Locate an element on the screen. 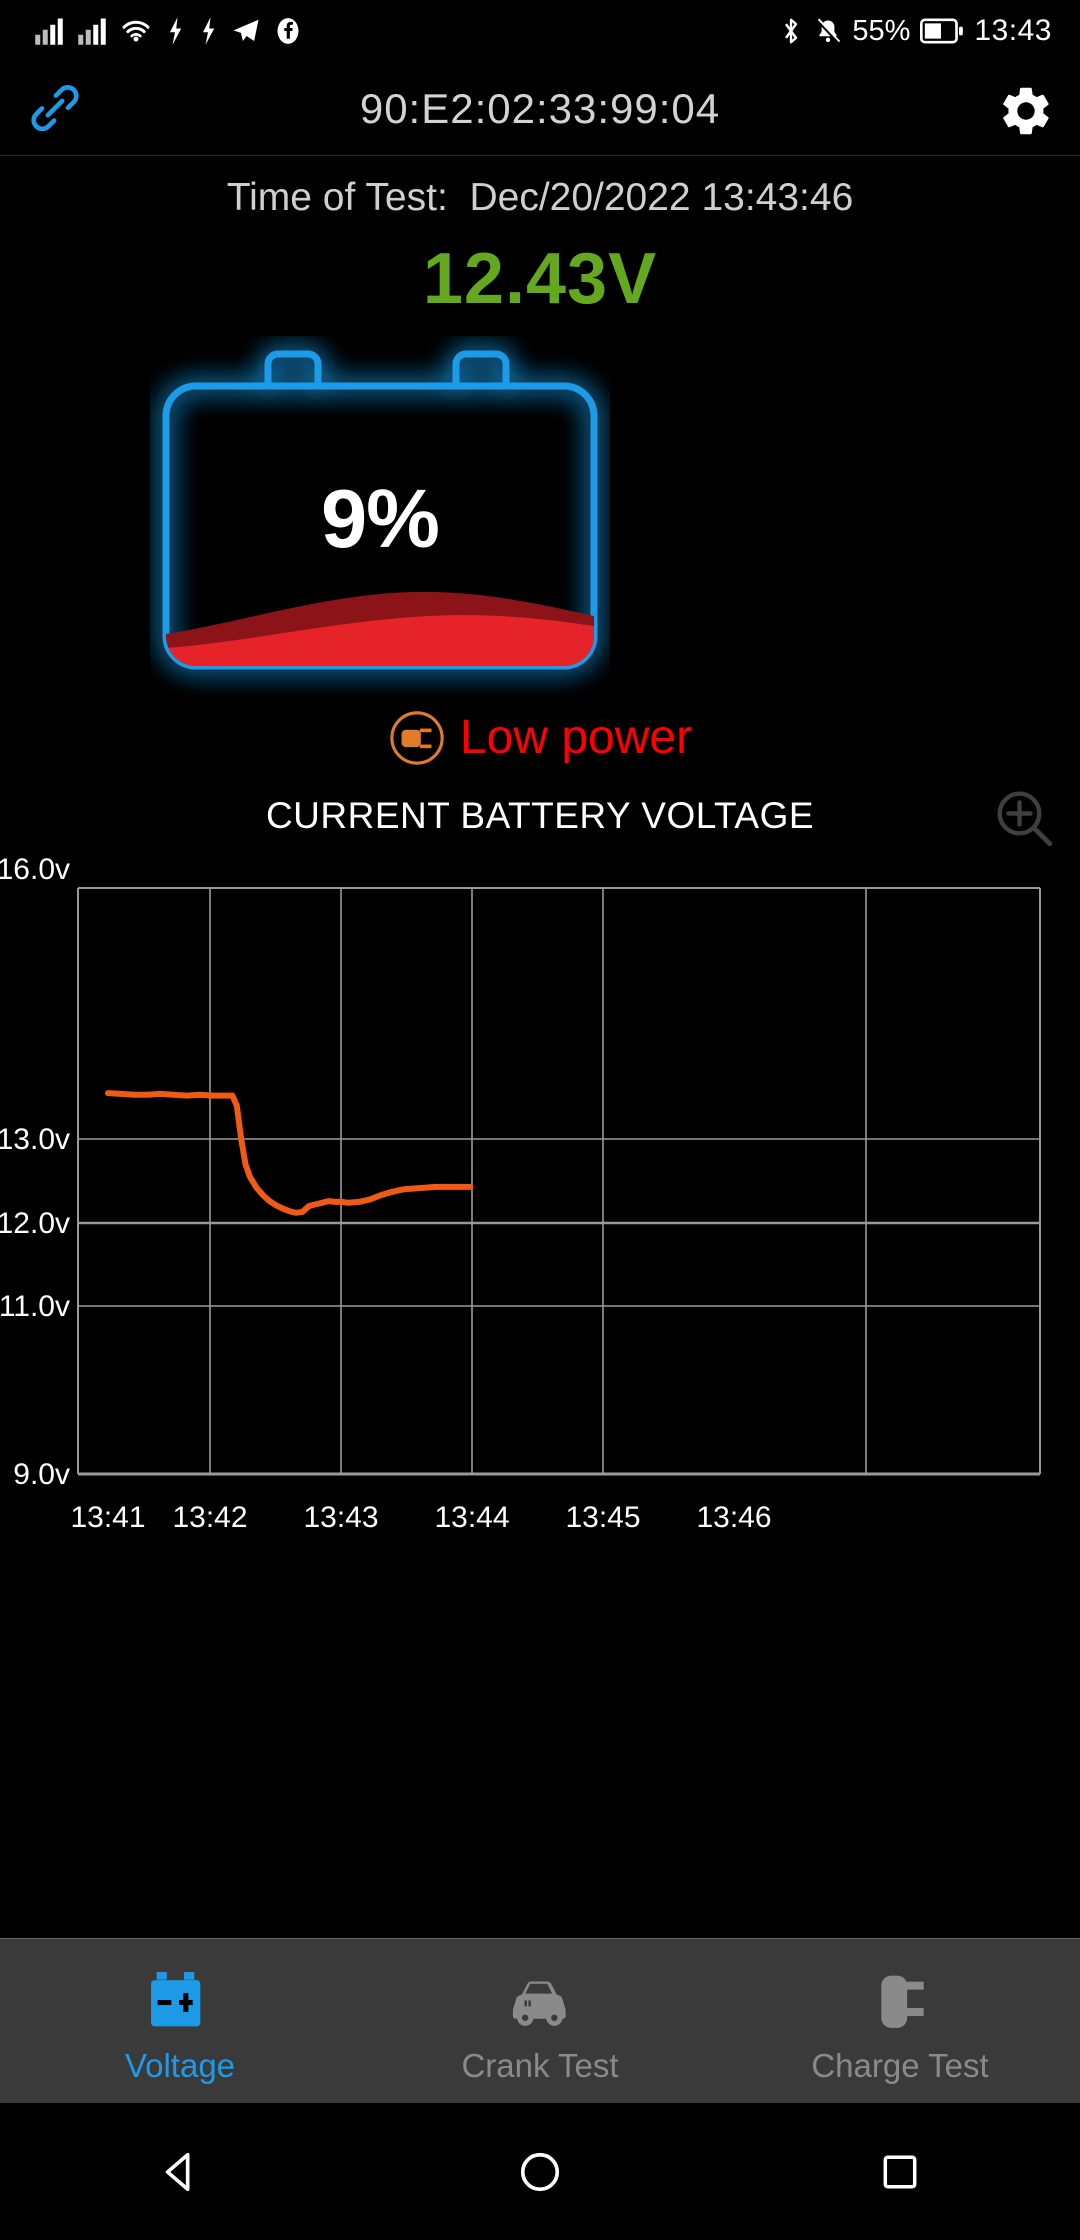 The image size is (1080, 2240). car-battery-icon is located at coordinates (176, 1999).